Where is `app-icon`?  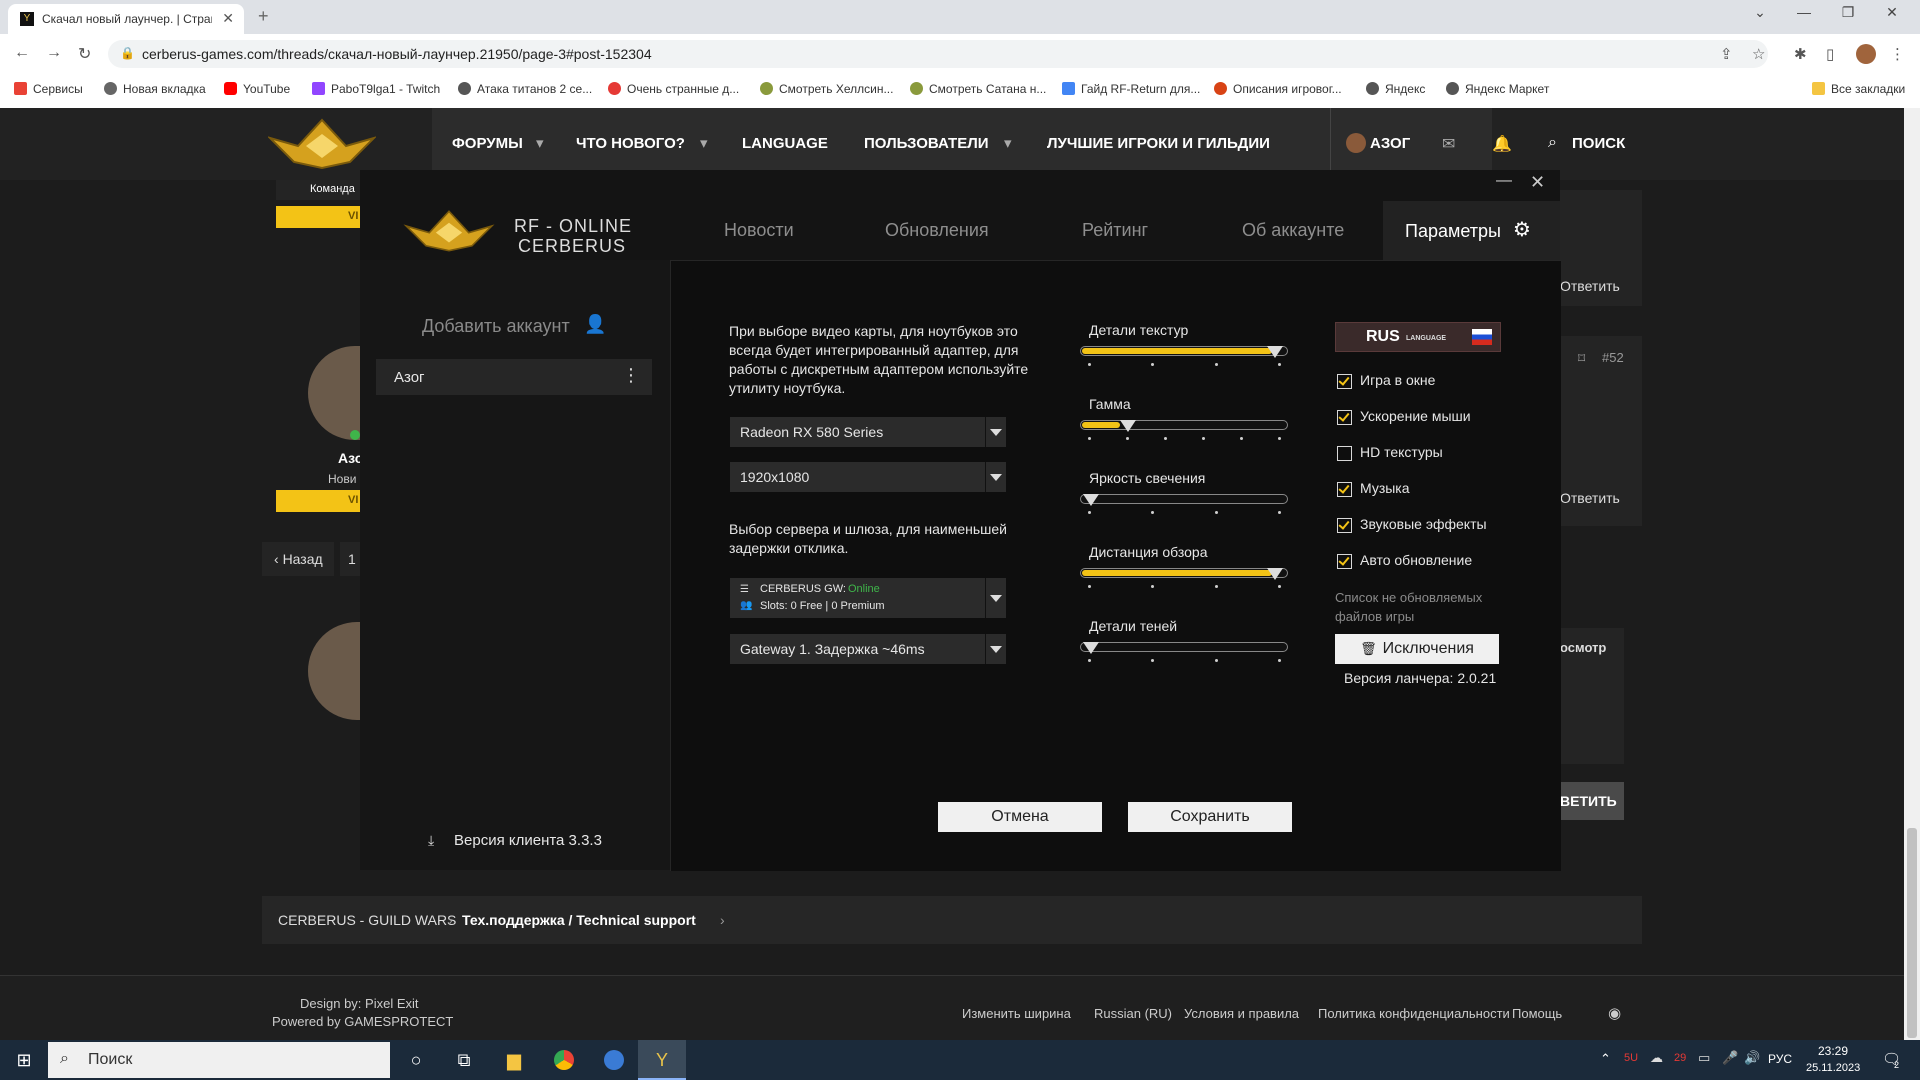
app-icon is located at coordinates (614, 1060).